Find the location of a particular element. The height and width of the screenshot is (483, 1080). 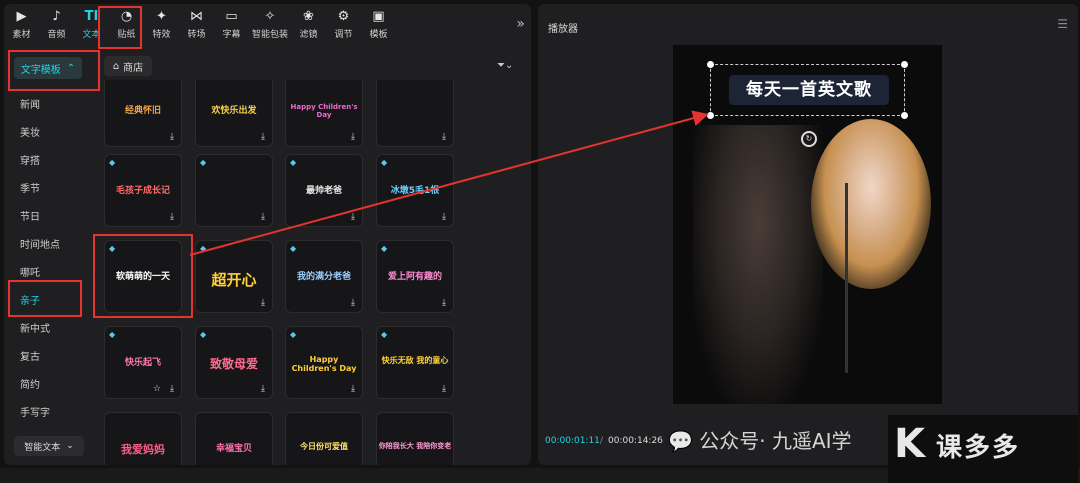

template-card: ◆ 最帅老爸 ⤓ is located at coordinates (324, 190).